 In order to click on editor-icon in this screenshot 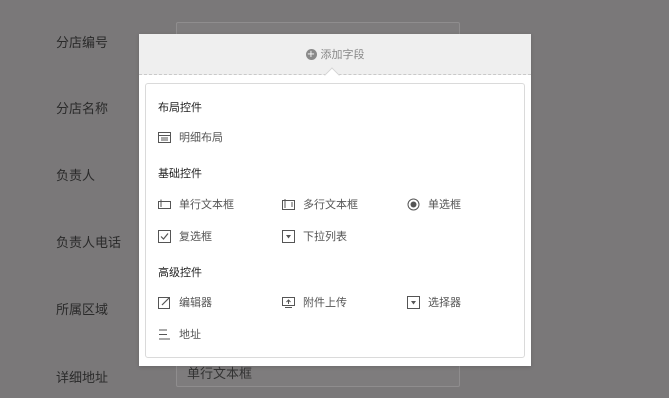, I will do `click(164, 302)`.